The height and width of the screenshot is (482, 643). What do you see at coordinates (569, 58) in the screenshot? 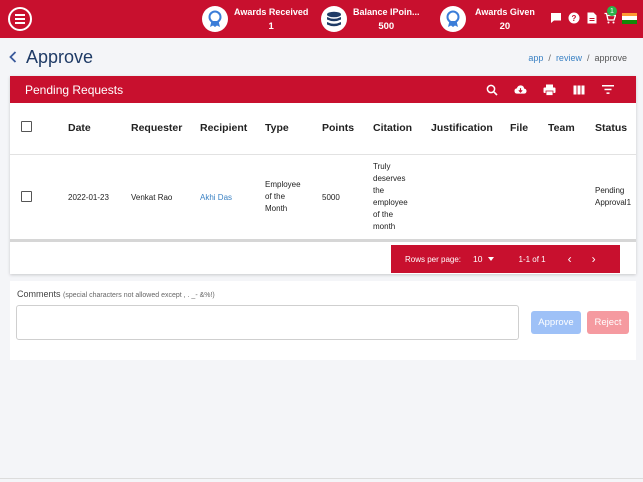
I see `breadcrumb-review-link: review` at bounding box center [569, 58].